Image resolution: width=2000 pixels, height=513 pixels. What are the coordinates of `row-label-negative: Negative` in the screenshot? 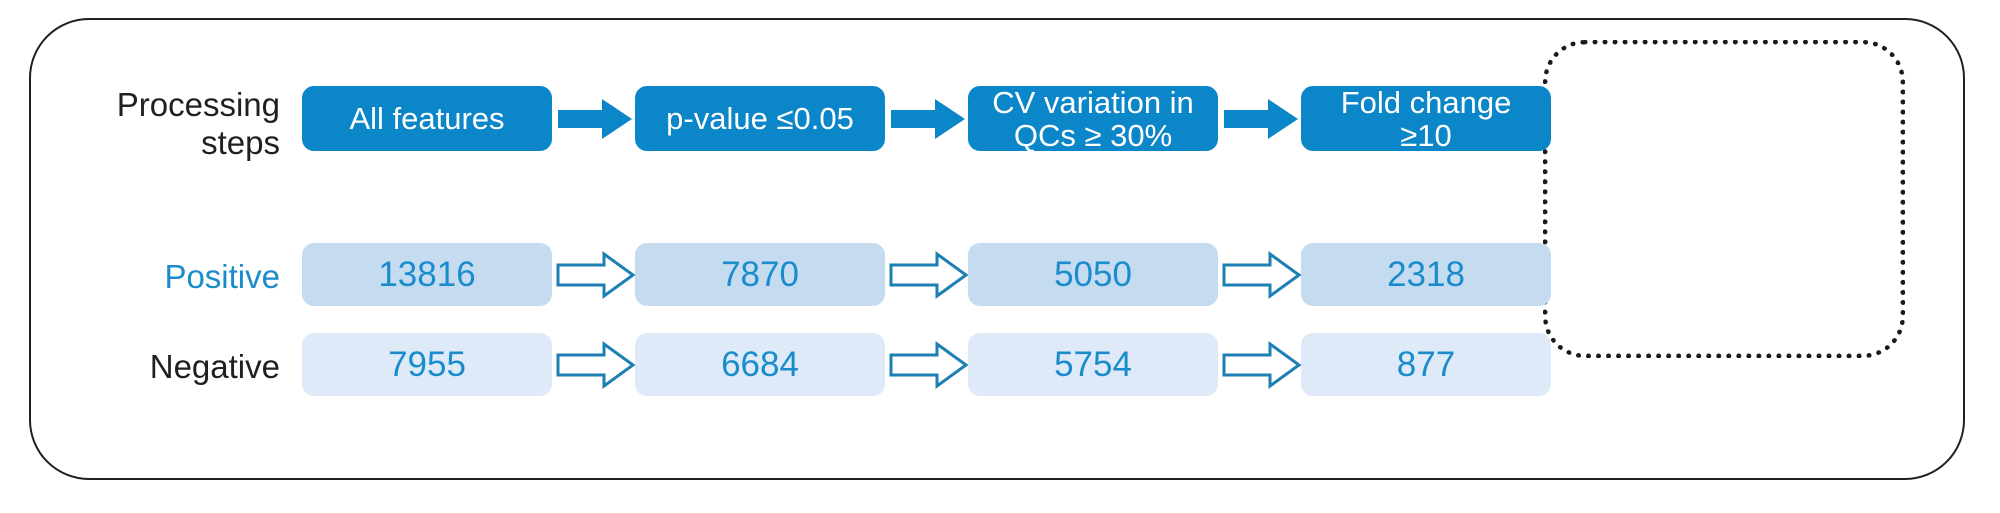 It's located at (214, 366).